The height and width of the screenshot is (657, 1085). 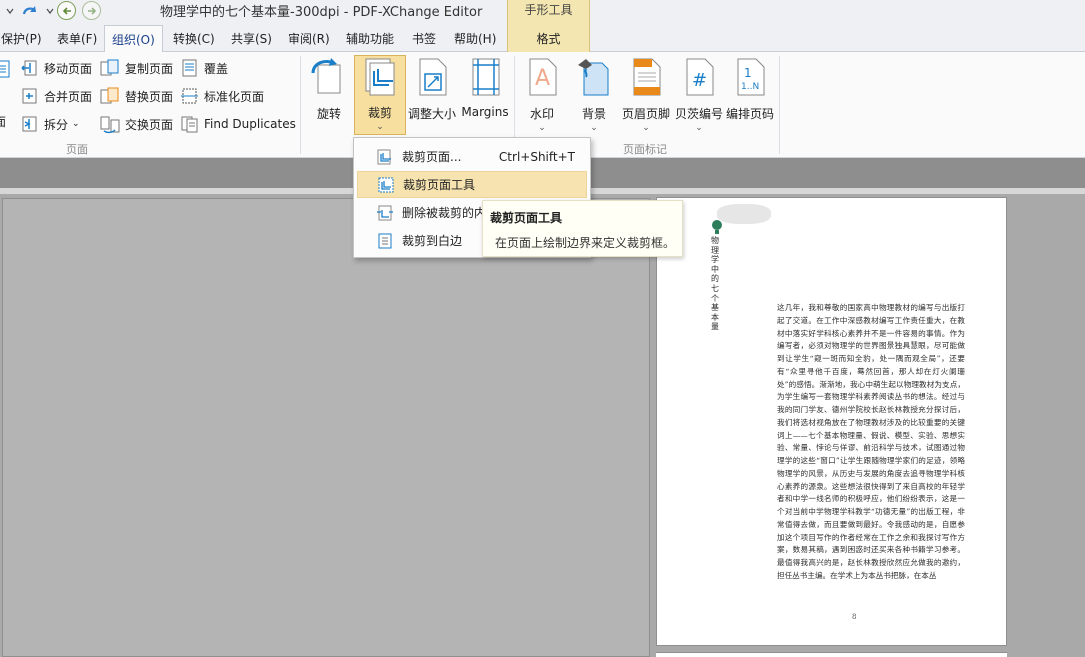 What do you see at coordinates (439, 185) in the screenshot?
I see `crop-page-tool-label: 裁剪页面工具` at bounding box center [439, 185].